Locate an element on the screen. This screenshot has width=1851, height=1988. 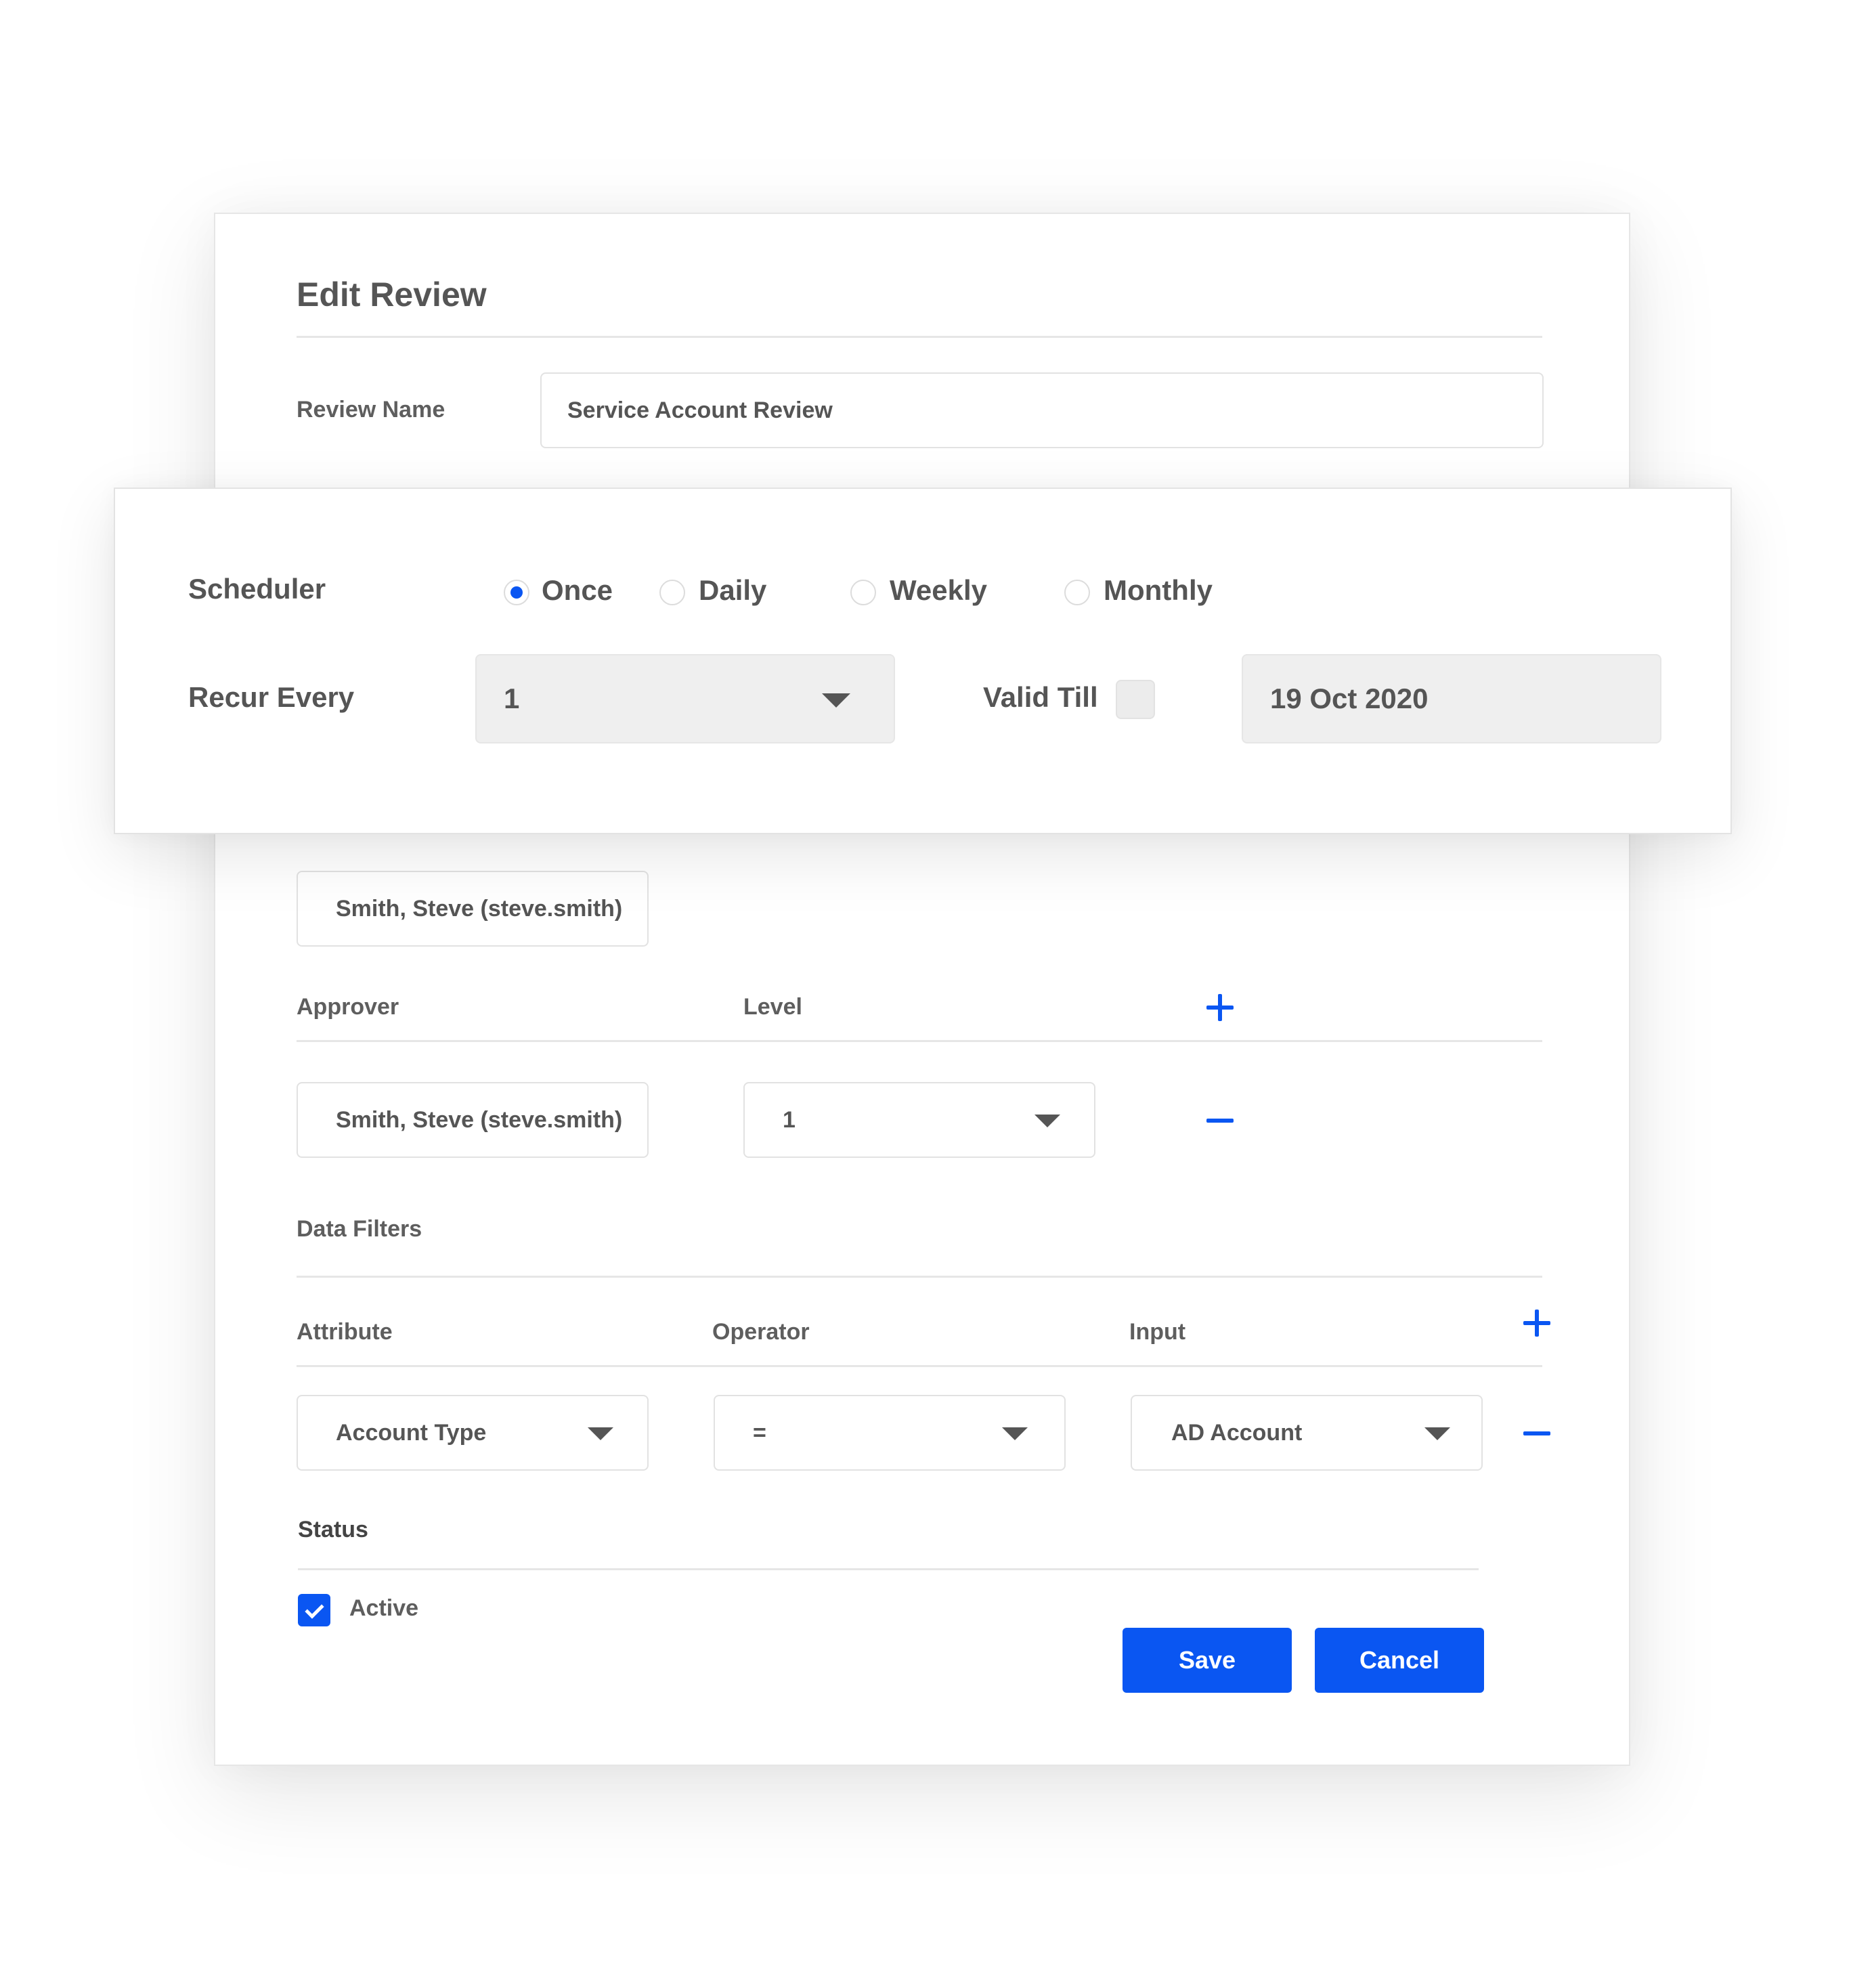
radio-daily-label: Daily is located at coordinates (733, 590).